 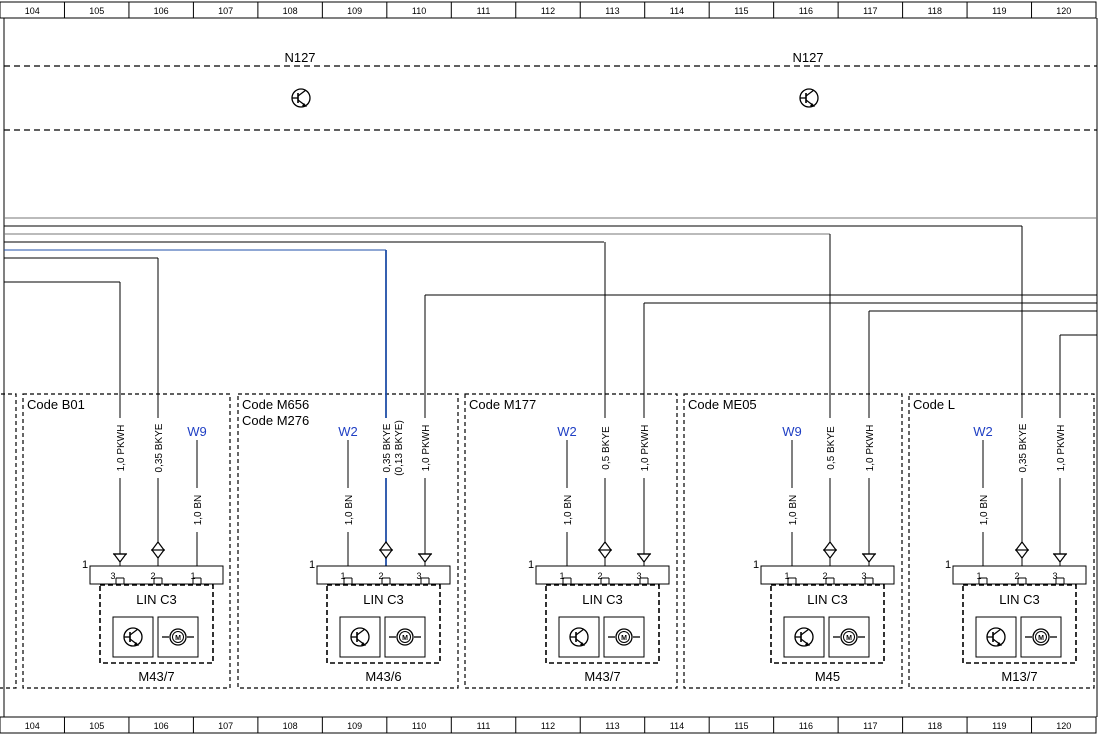 I want to click on ruler-column-label: 116, so click(x=806, y=726).